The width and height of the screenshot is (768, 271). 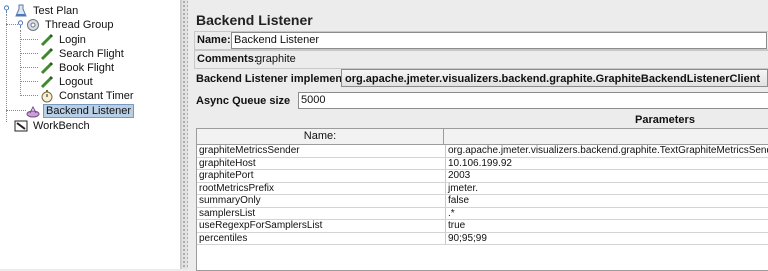 What do you see at coordinates (321, 238) in the screenshot?
I see `param-name-cell: percentiles` at bounding box center [321, 238].